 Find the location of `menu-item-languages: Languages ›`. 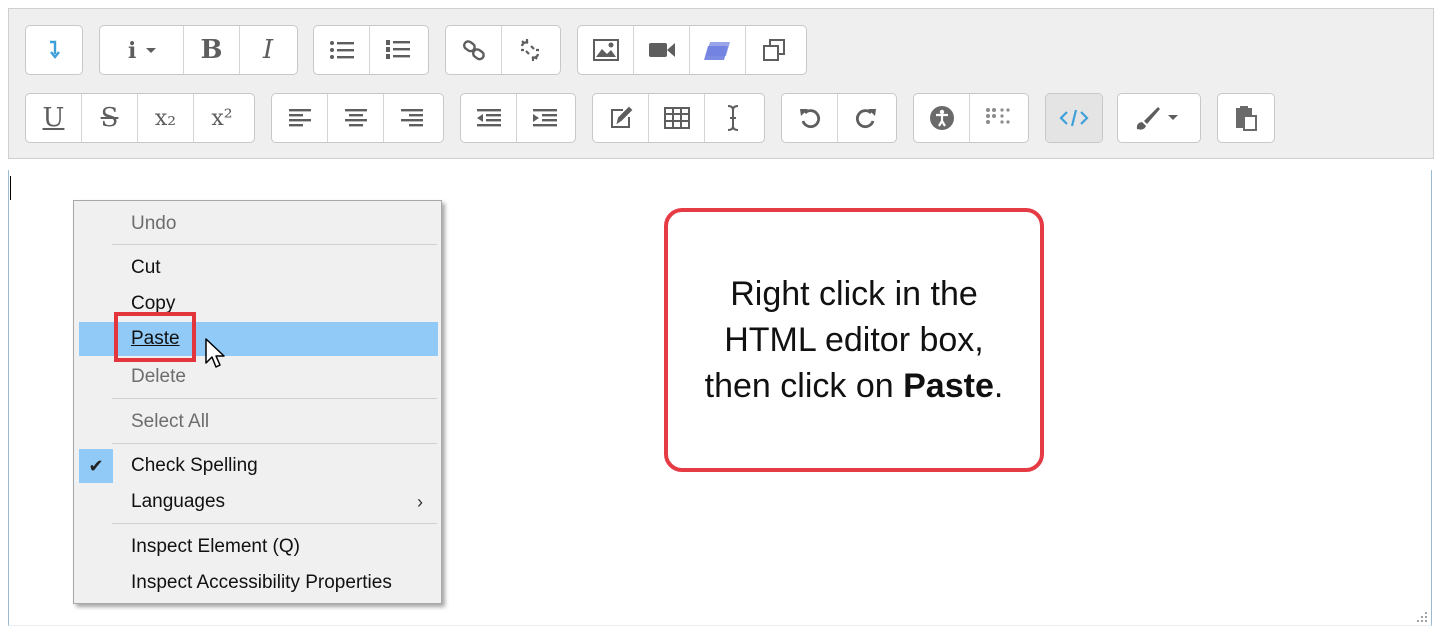

menu-item-languages: Languages › is located at coordinates (257, 502).